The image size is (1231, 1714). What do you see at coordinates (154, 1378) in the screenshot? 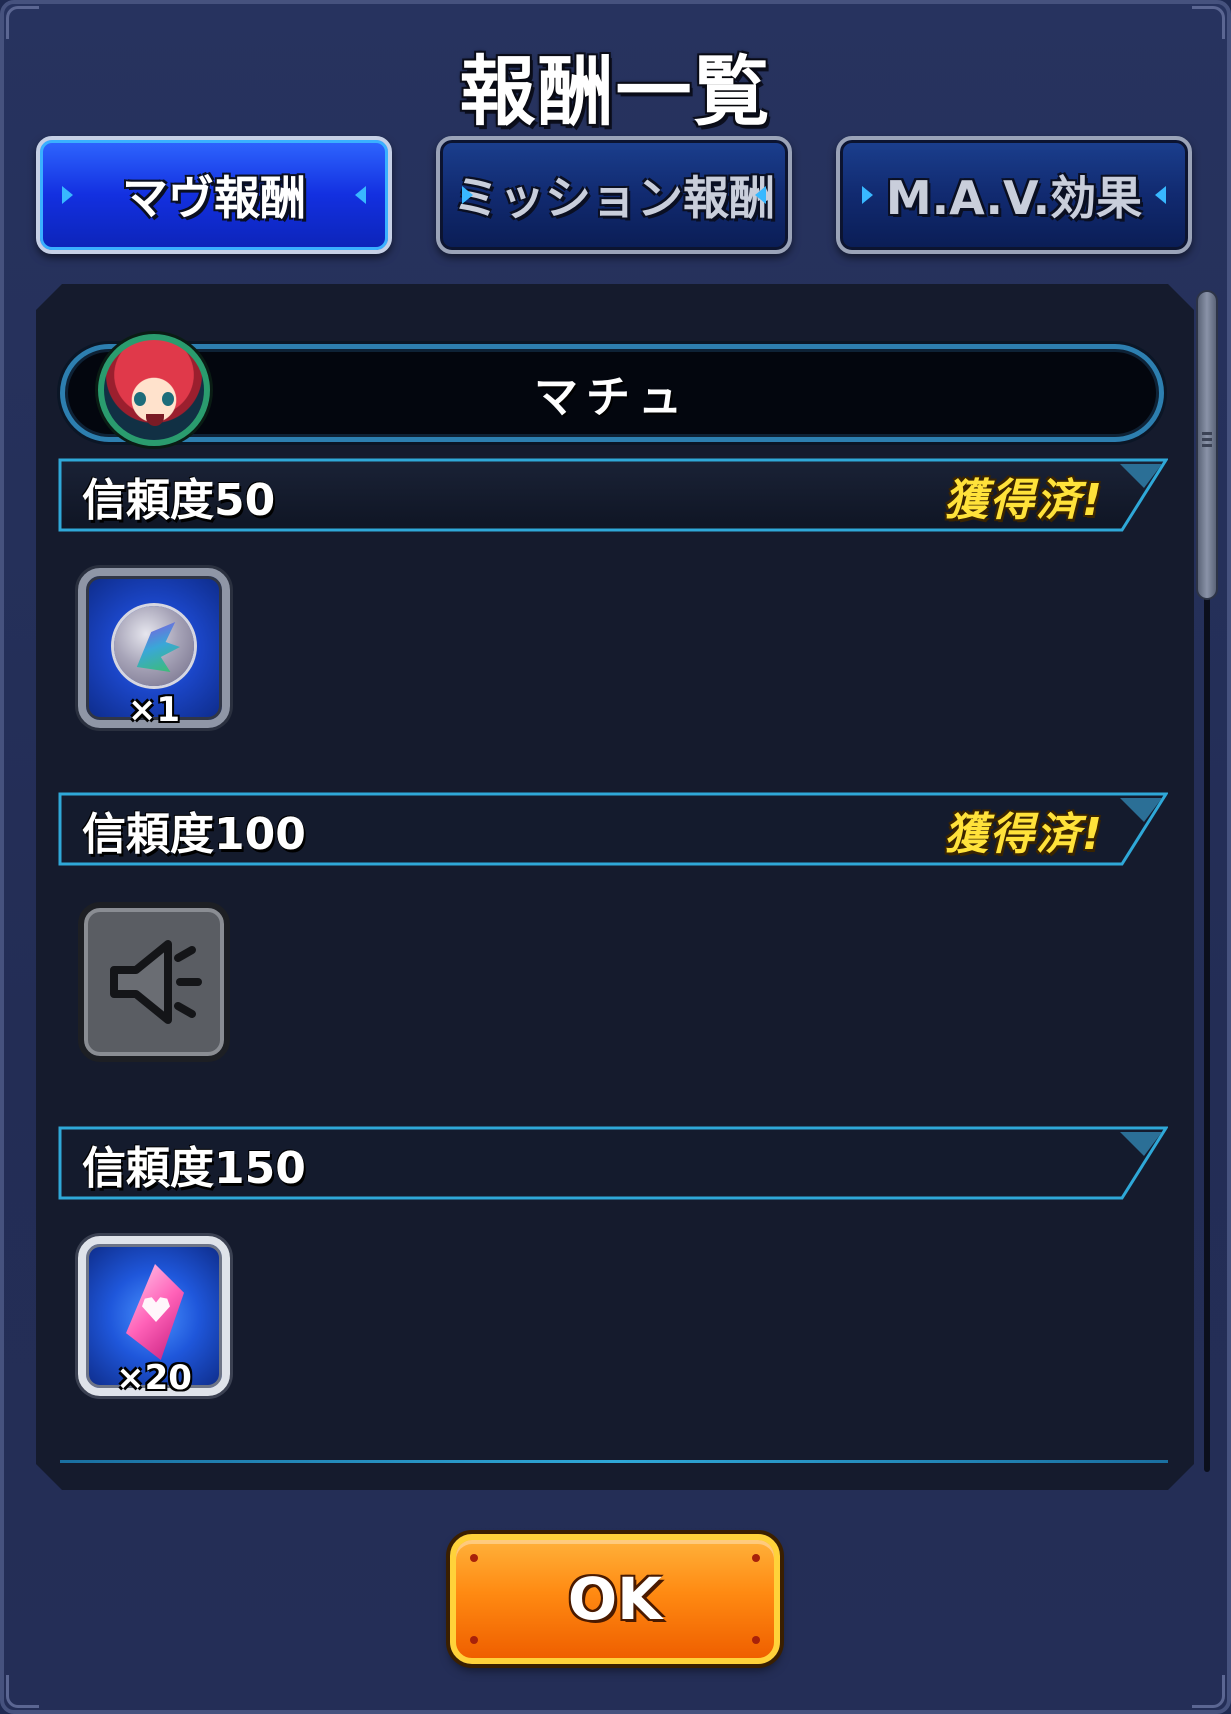
I see `item-quantity: ×20` at bounding box center [154, 1378].